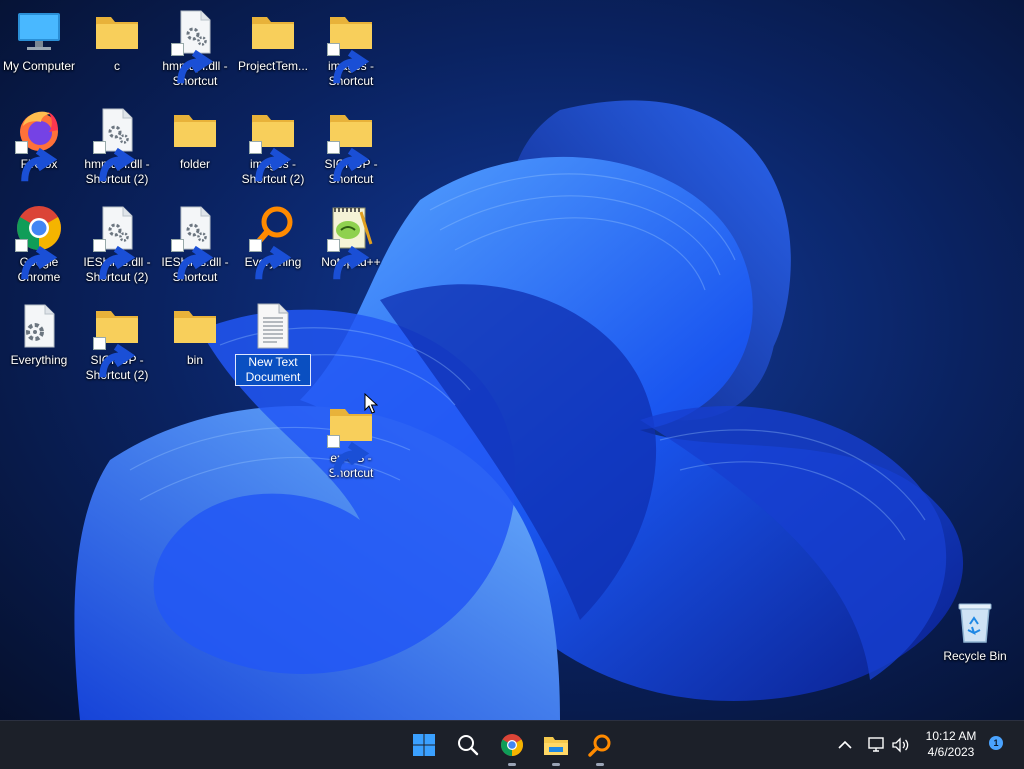 This screenshot has width=1024, height=769. I want to click on firefox-icon, so click(39, 144).